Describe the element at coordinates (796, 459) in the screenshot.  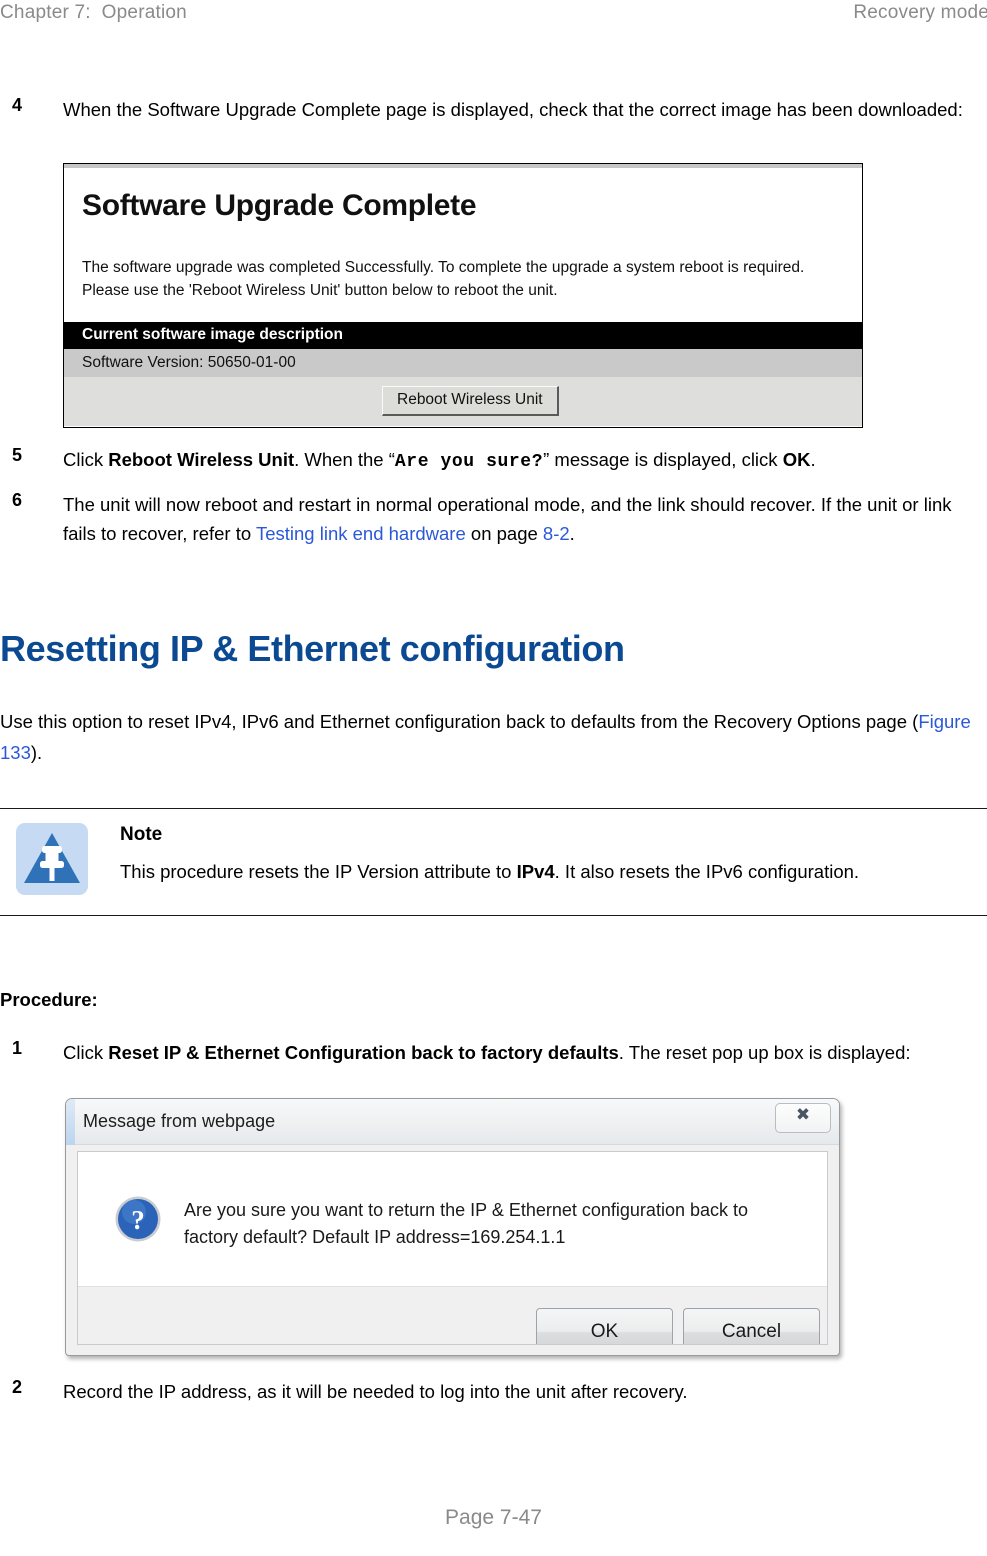
I see `step-5-bold-ok: OK` at that location.